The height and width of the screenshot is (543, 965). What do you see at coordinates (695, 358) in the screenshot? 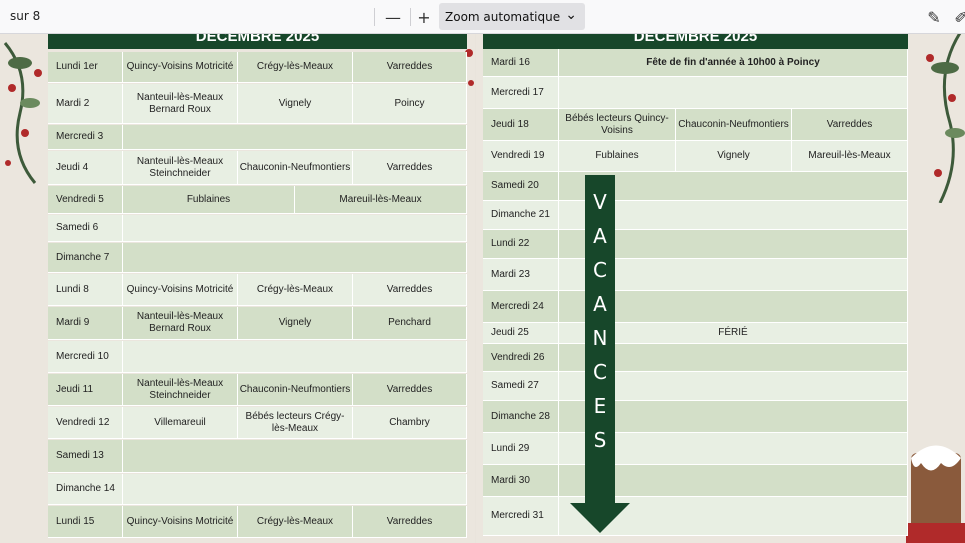
I see `table-row: Vendredi 26` at bounding box center [695, 358].